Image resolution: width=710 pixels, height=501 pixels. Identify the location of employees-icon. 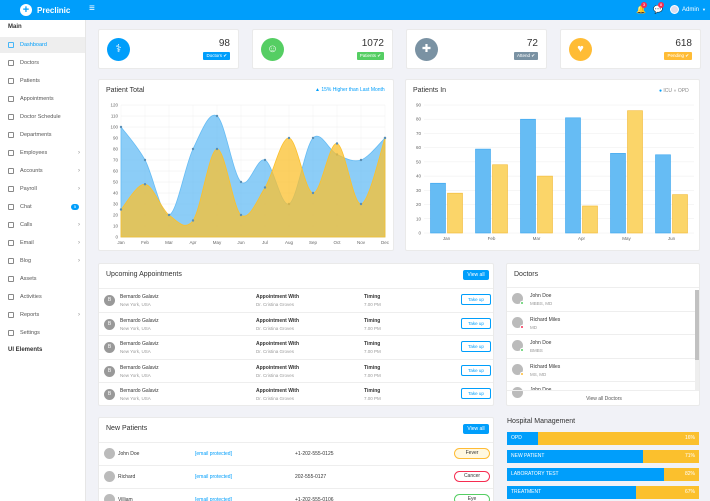
(11, 153).